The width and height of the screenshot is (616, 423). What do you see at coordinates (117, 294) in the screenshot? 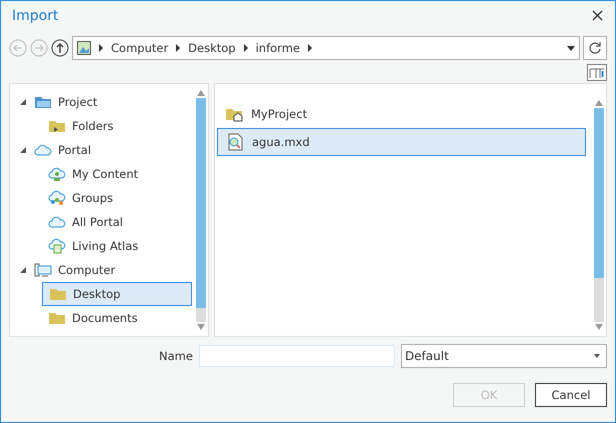
I see `tree-item: Desktop` at bounding box center [117, 294].